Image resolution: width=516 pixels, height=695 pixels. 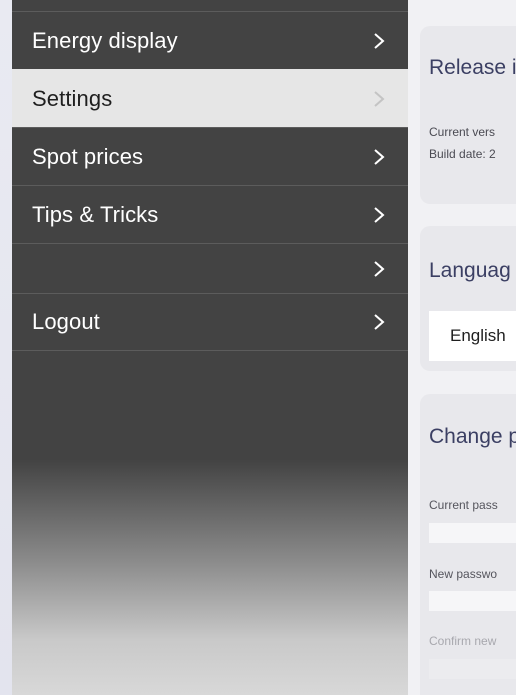 I want to click on menu-item-spot-prices: Spot prices, so click(x=210, y=156).